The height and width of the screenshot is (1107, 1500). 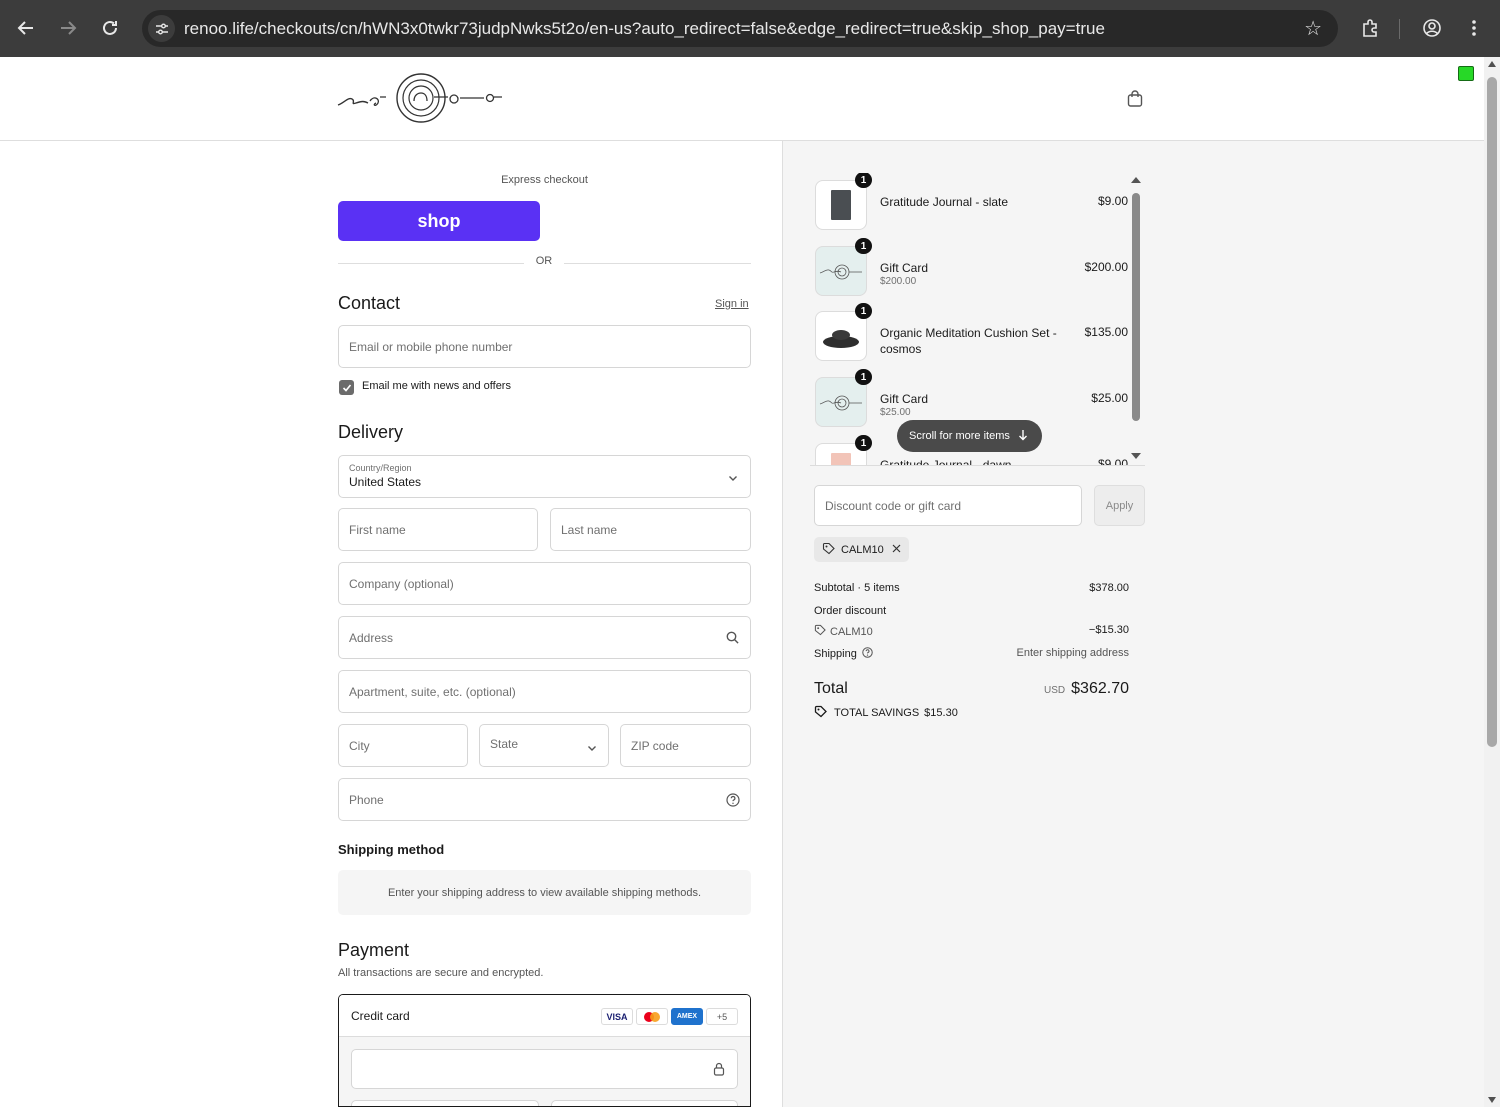 I want to click on zip-placeholder: ZIP code, so click(x=655, y=745).